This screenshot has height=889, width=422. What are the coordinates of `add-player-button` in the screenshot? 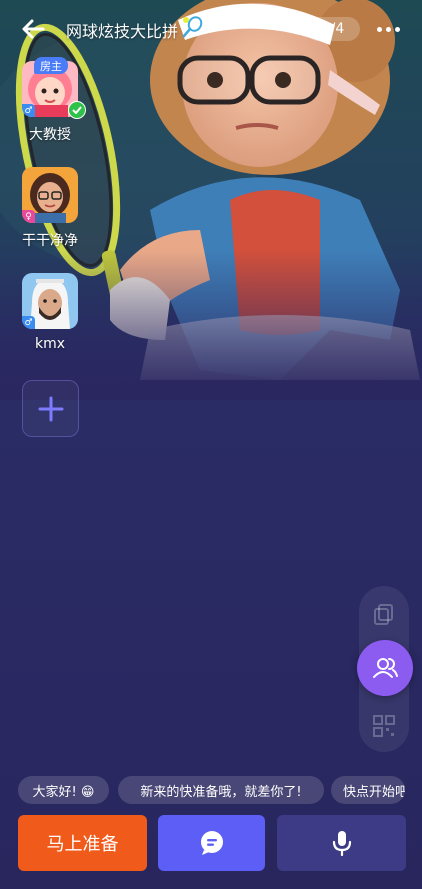 It's located at (50, 408).